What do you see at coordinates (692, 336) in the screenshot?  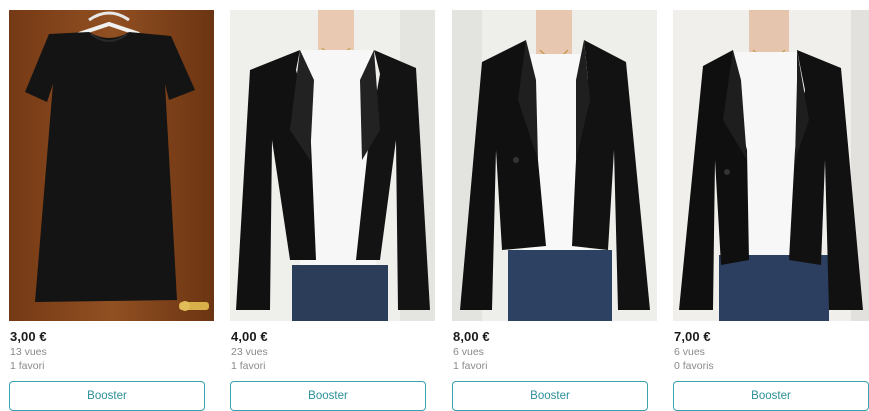 I see `item-price: 7,00 €` at bounding box center [692, 336].